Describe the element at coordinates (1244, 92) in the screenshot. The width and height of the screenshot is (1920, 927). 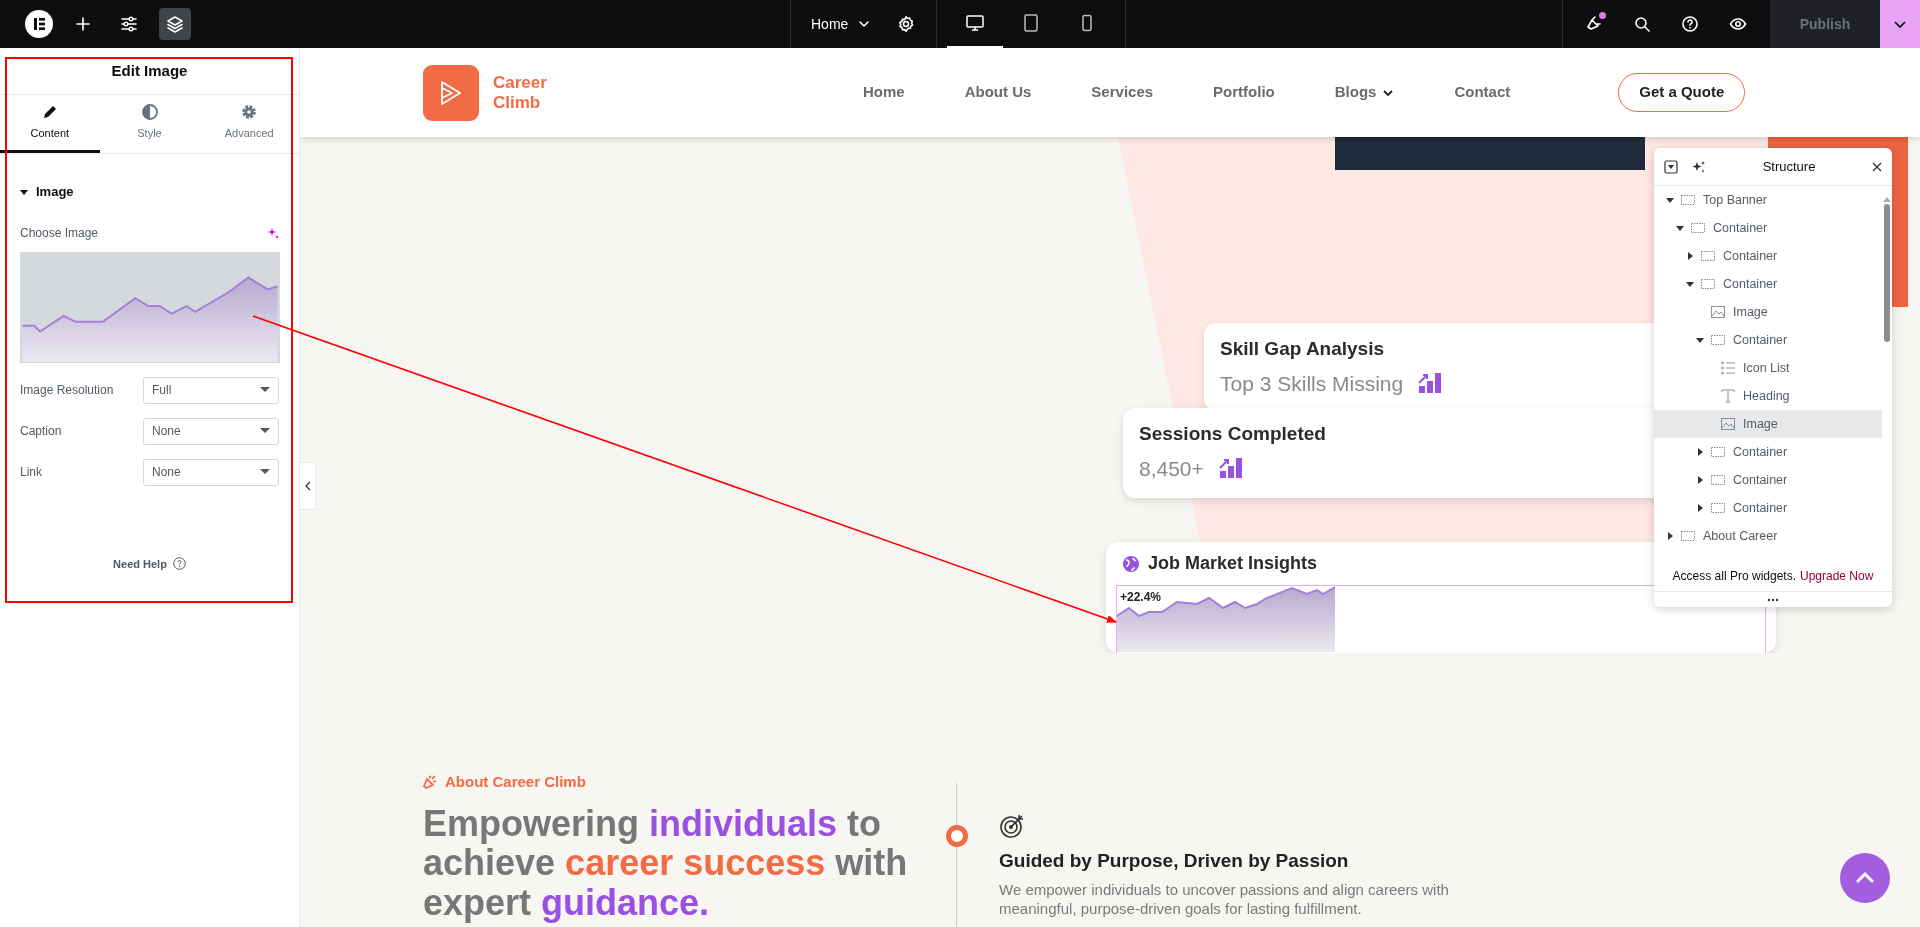
I see `nav-link: Portfolio` at that location.